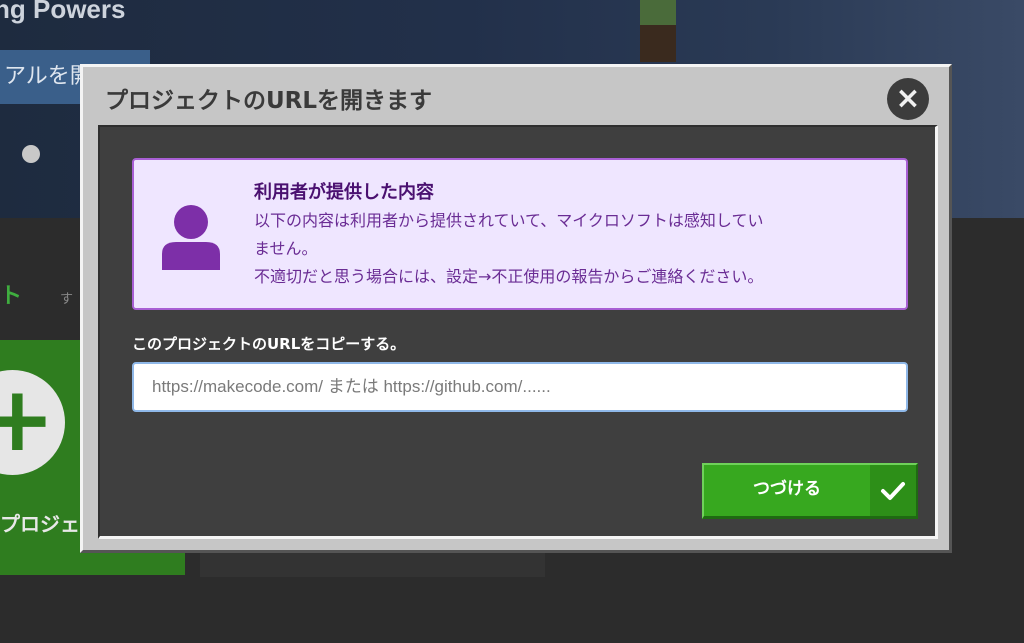 The image size is (1024, 643). I want to click on hero-title: ng Powers, so click(63, 12).